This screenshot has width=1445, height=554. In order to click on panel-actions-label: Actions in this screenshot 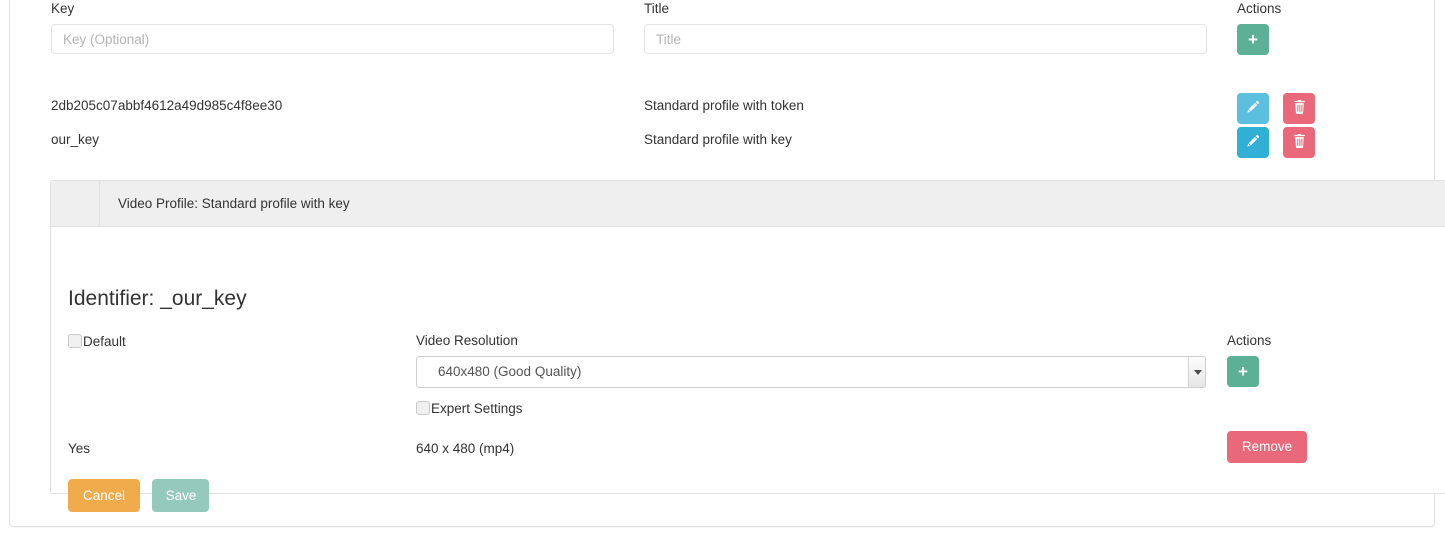, I will do `click(1249, 340)`.